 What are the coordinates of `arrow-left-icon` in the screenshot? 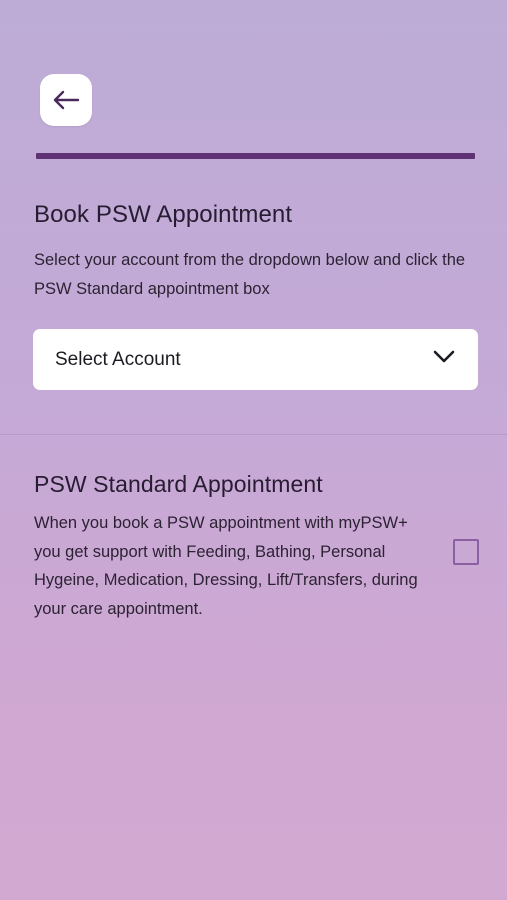 It's located at (66, 100).